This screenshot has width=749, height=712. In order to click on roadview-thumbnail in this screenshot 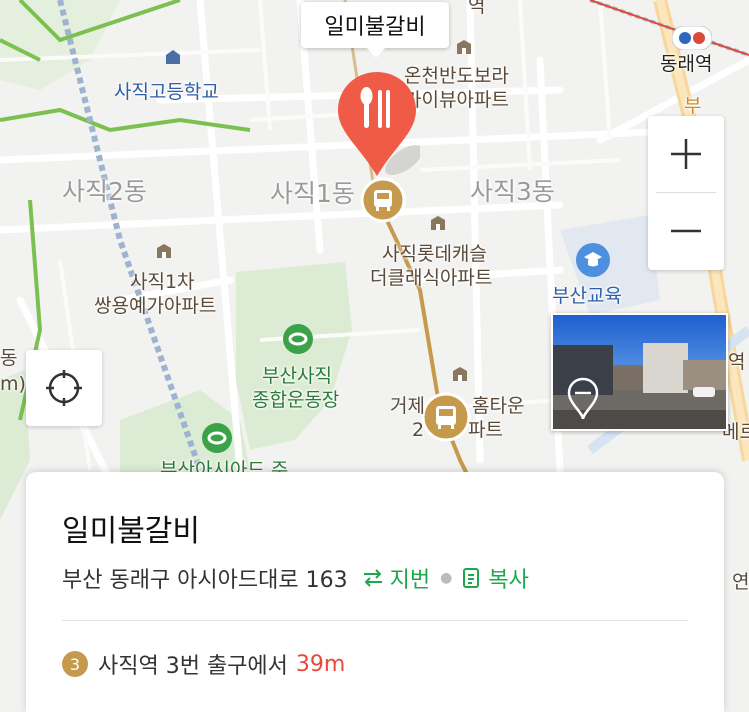, I will do `click(639, 372)`.